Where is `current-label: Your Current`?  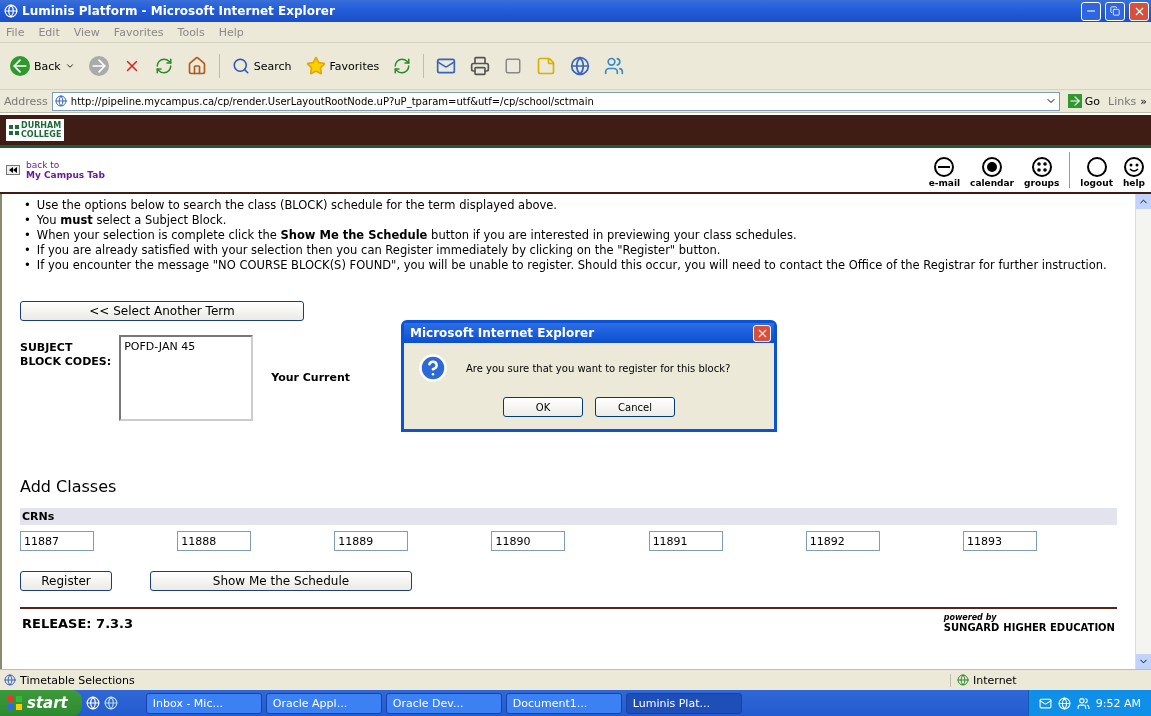
current-label: Your Current is located at coordinates (311, 377).